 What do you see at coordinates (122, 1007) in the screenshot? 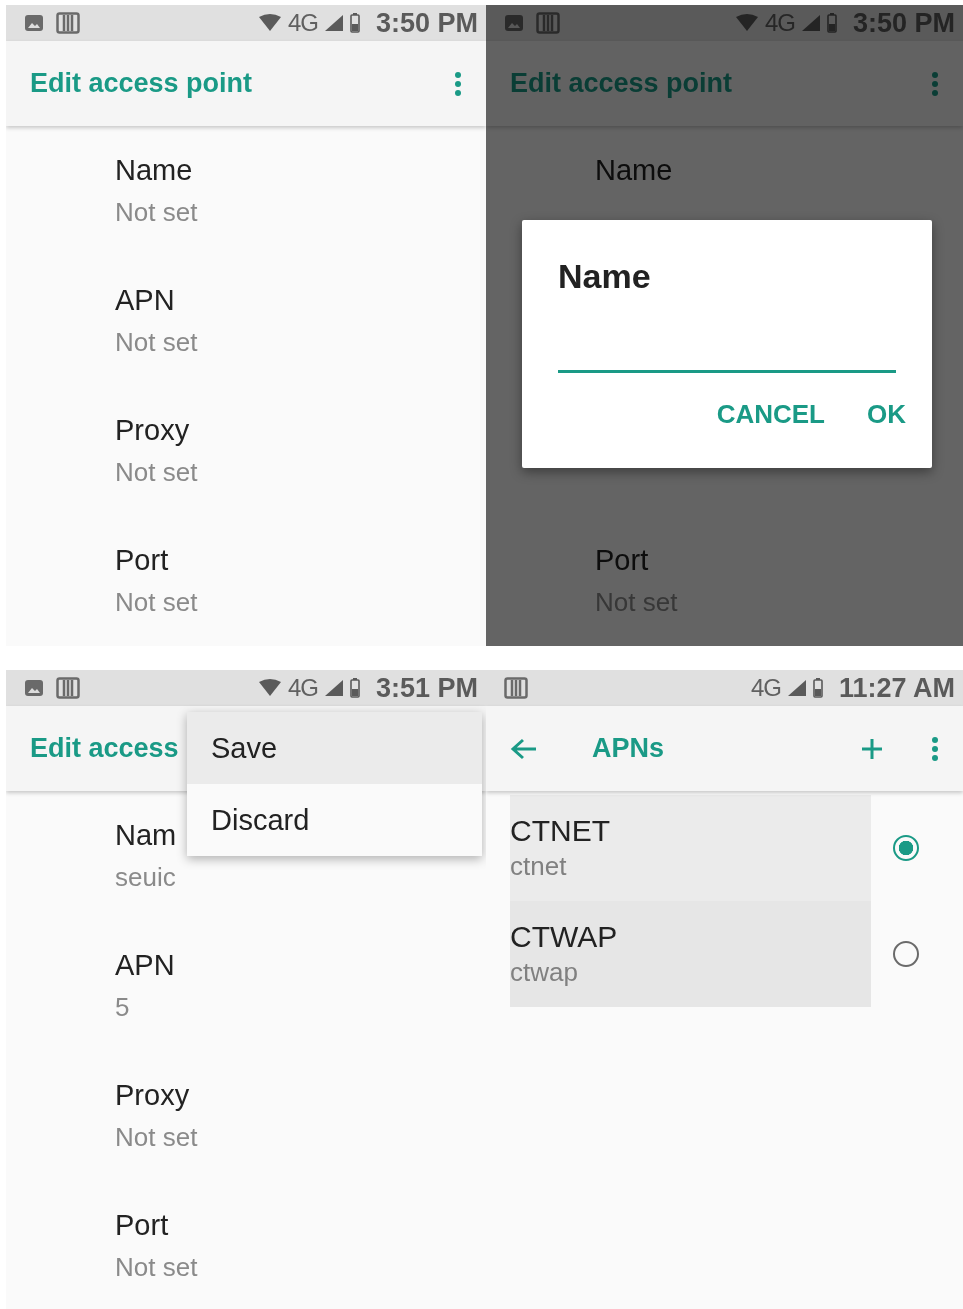
I see `setting-value: 5` at bounding box center [122, 1007].